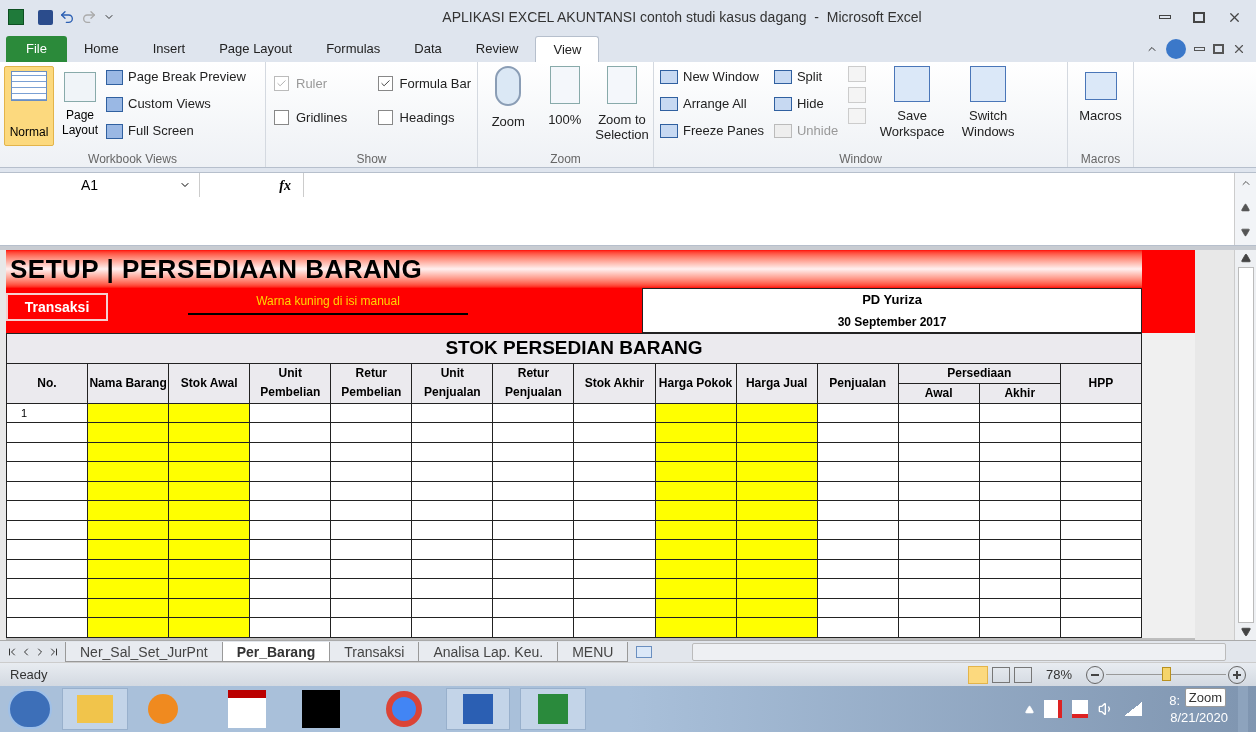 This screenshot has width=1256, height=732. What do you see at coordinates (374, 651) in the screenshot?
I see `sheet-tab: Transaksi` at bounding box center [374, 651].